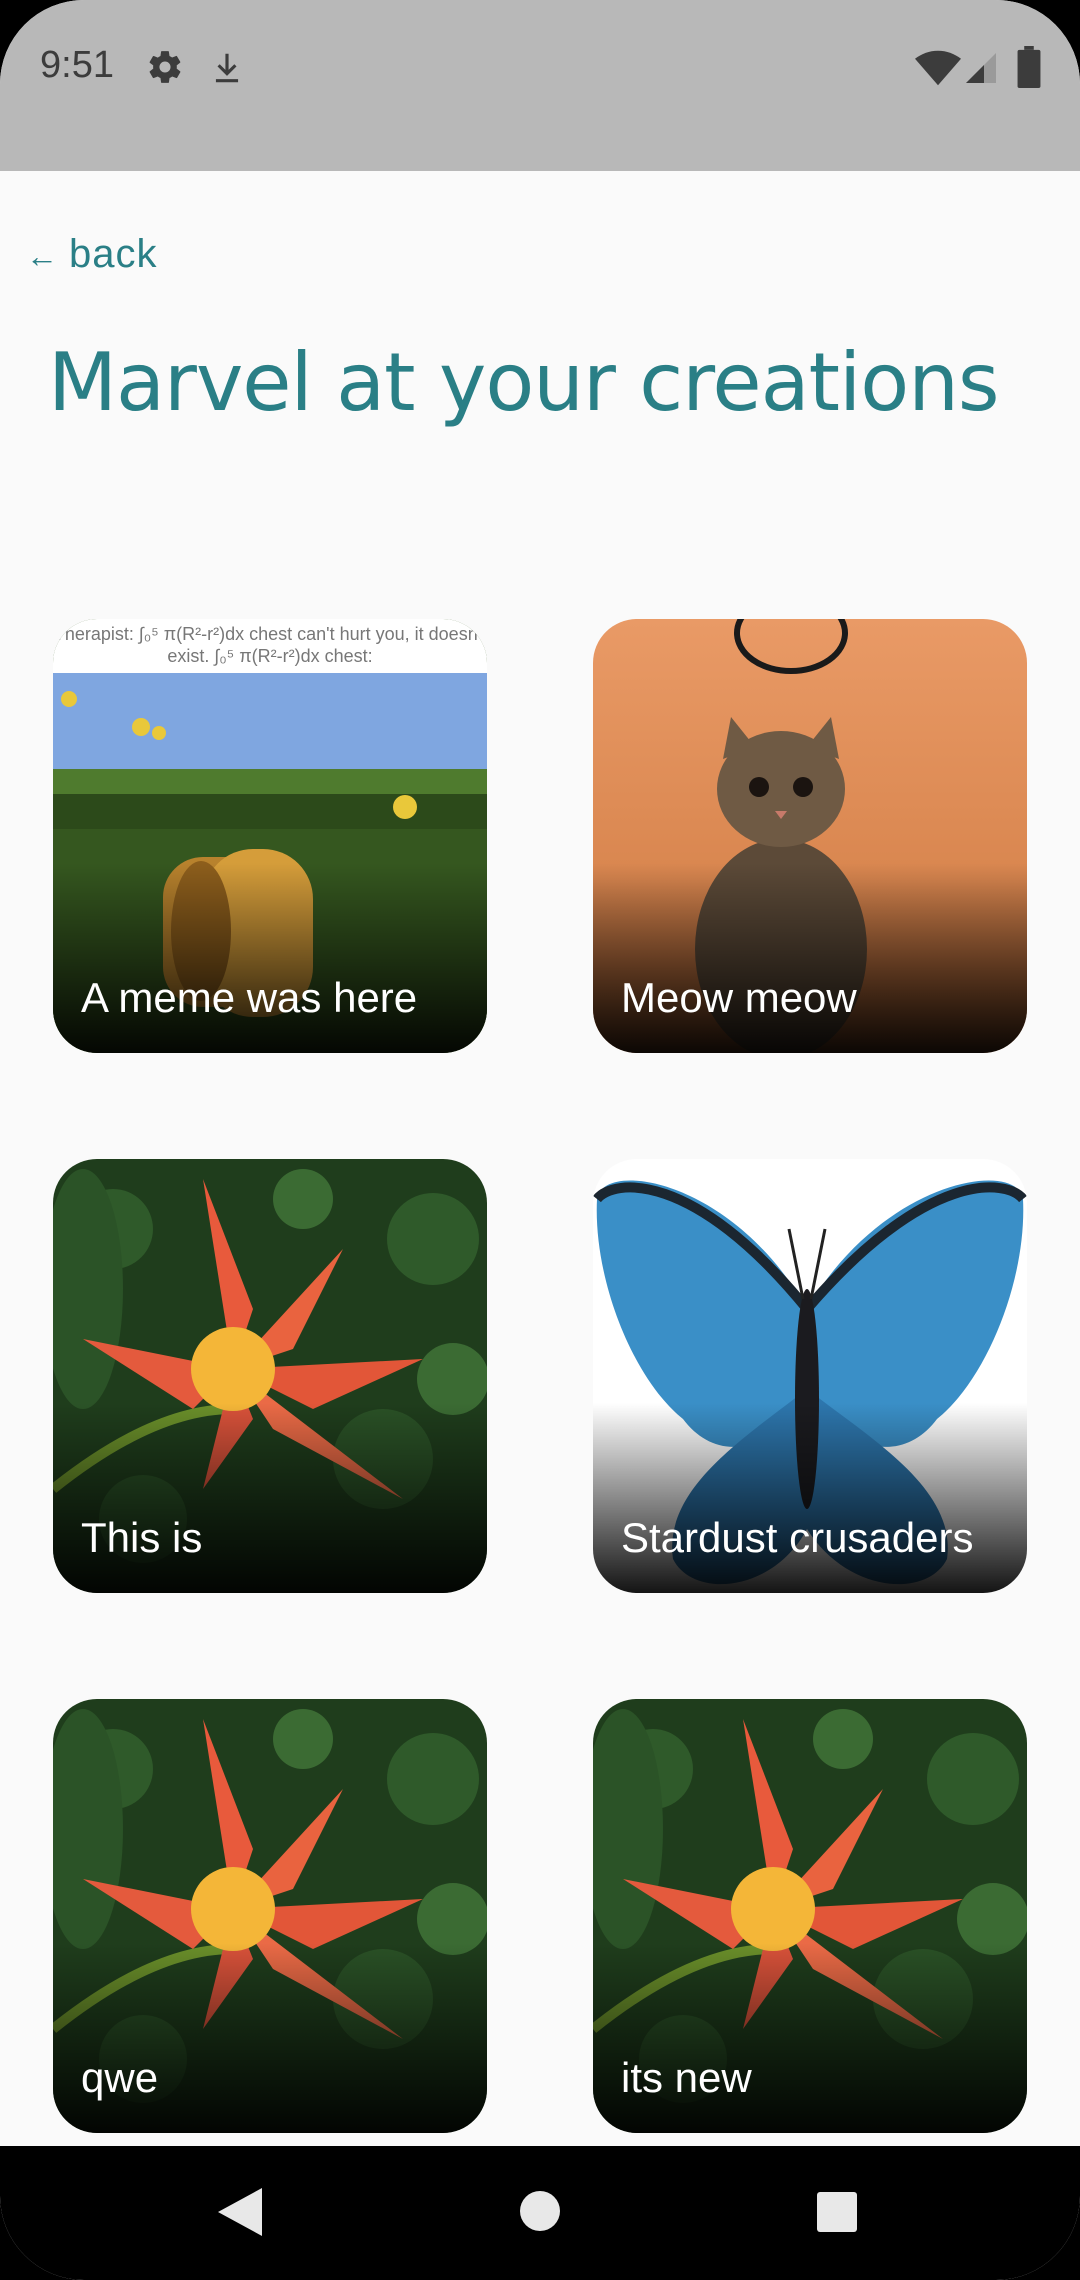 The width and height of the screenshot is (1080, 2280). I want to click on download-icon, so click(227, 68).